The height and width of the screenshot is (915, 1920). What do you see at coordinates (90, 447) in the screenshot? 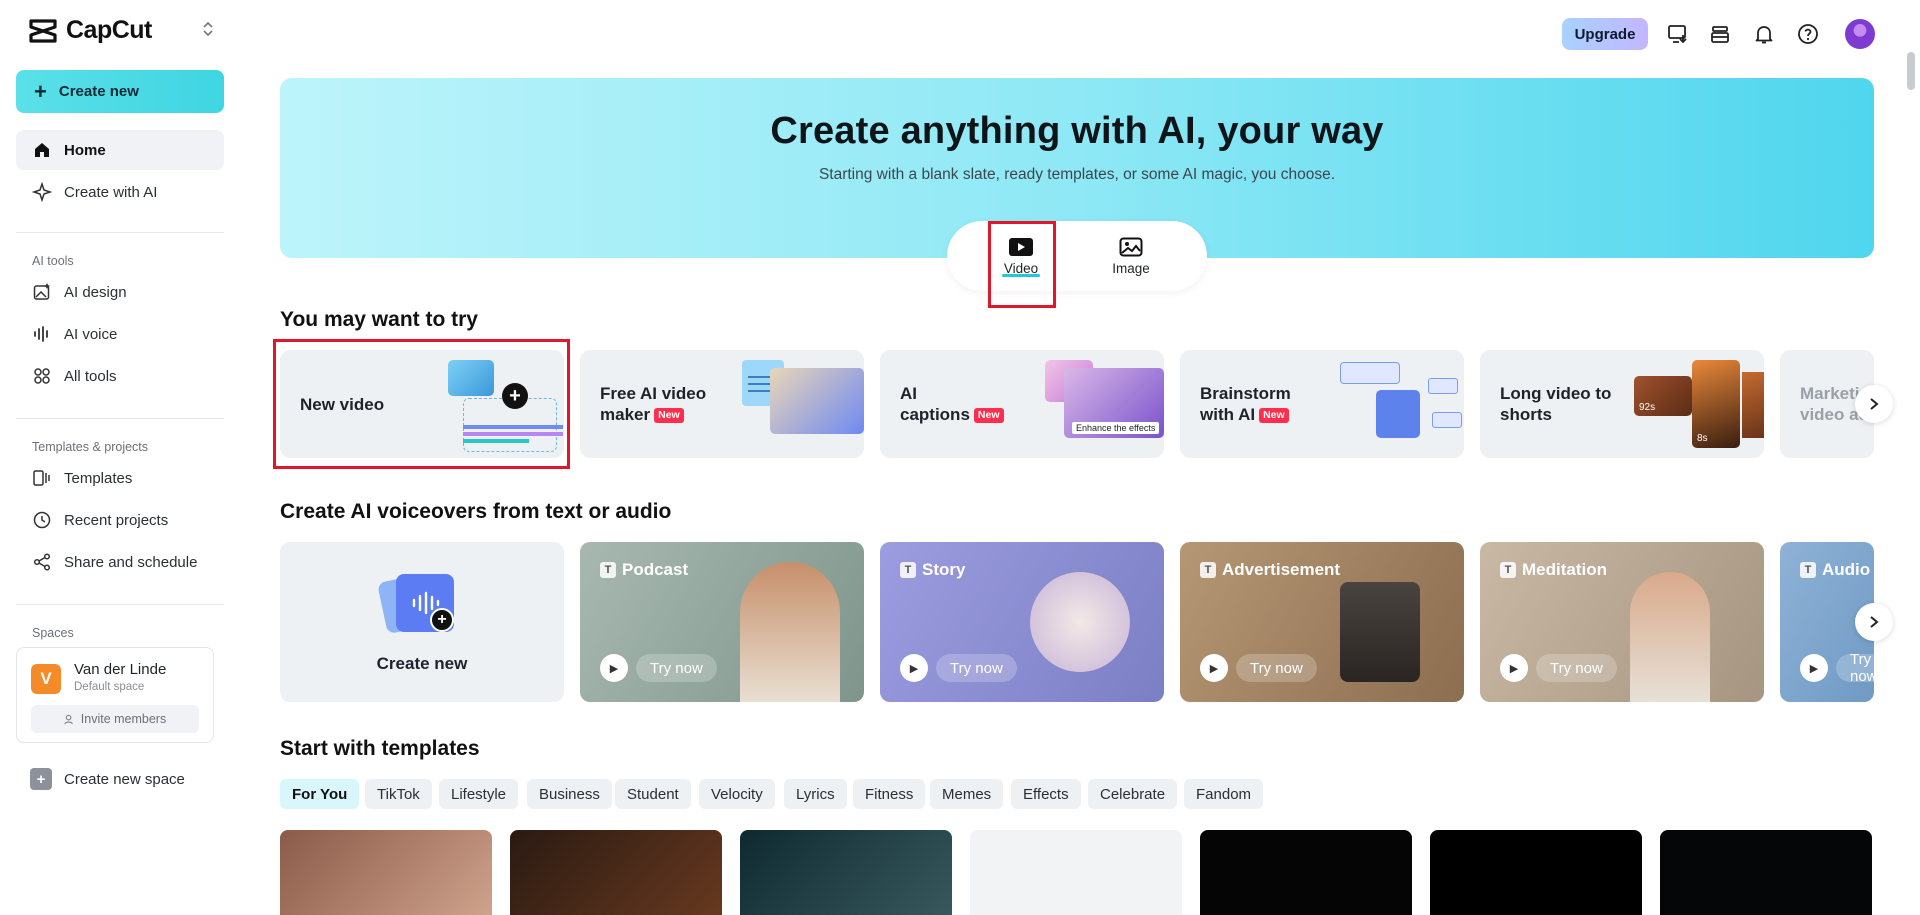
I see `templates-projects-heading: Templates & projects` at bounding box center [90, 447].